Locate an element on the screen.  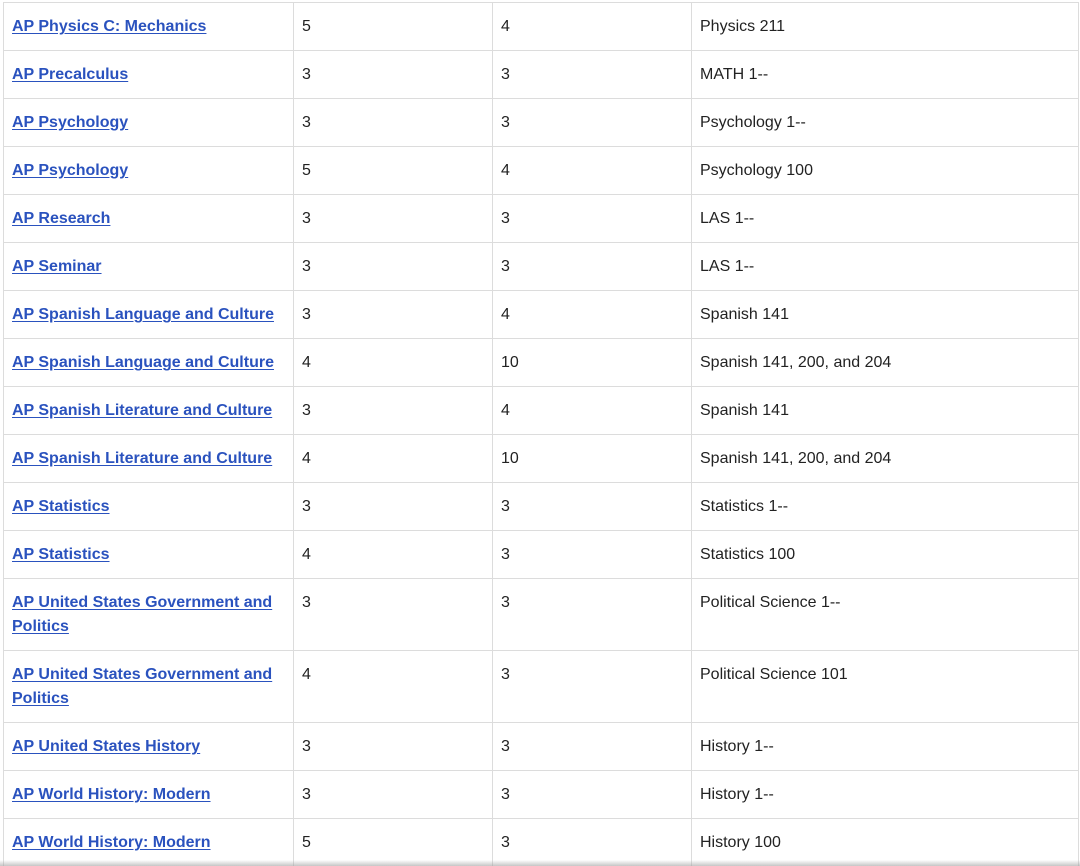
table-row: AP Statistics 4 3 Statistics 100 is located at coordinates (541, 554).